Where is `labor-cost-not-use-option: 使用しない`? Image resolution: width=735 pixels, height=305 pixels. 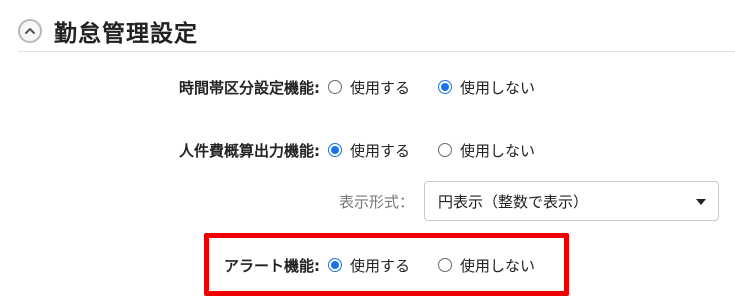
labor-cost-not-use-option: 使用しない is located at coordinates (486, 150).